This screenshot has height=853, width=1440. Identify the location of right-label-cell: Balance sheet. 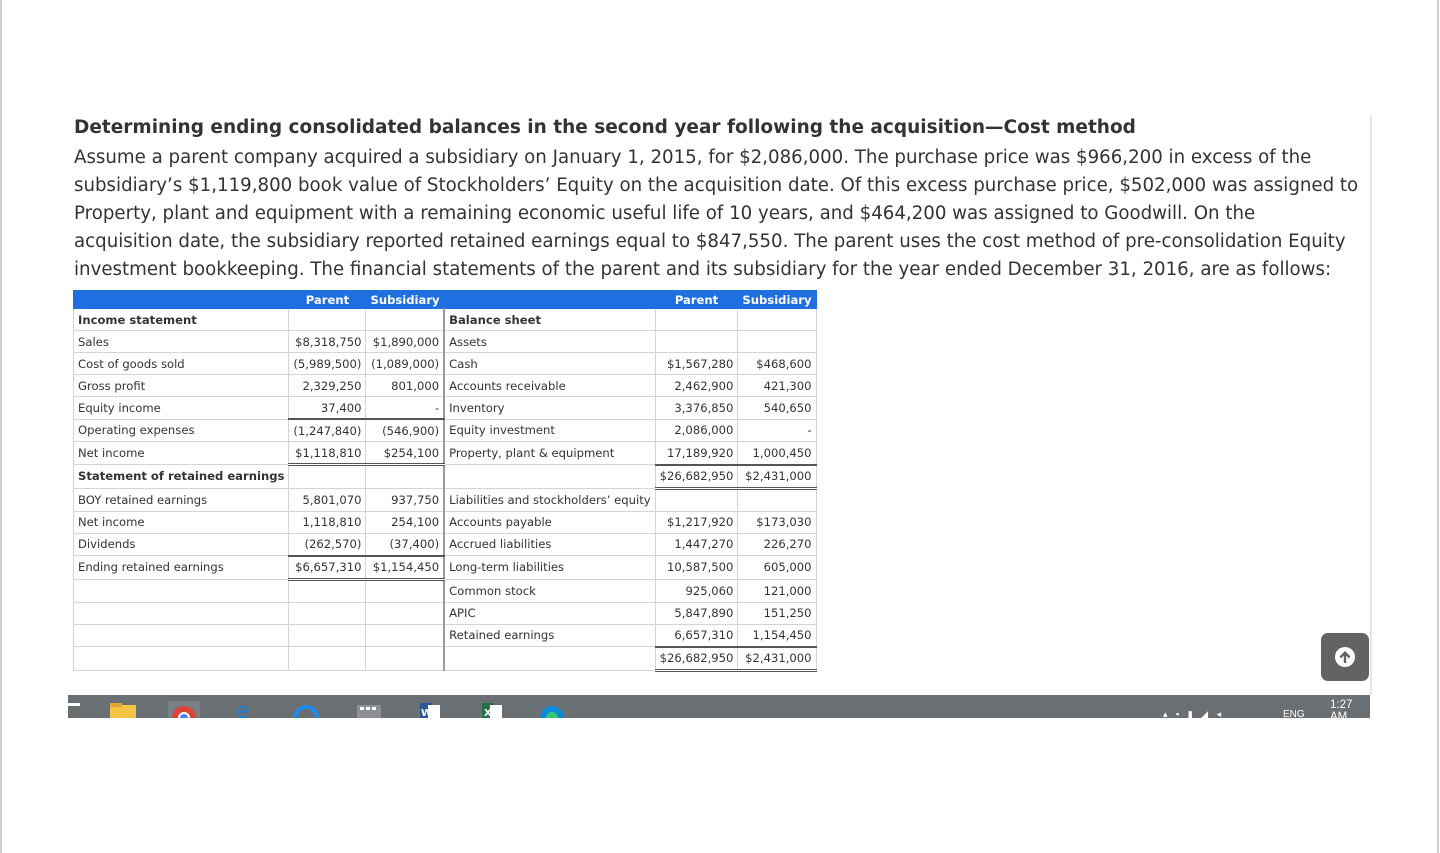
(549, 319).